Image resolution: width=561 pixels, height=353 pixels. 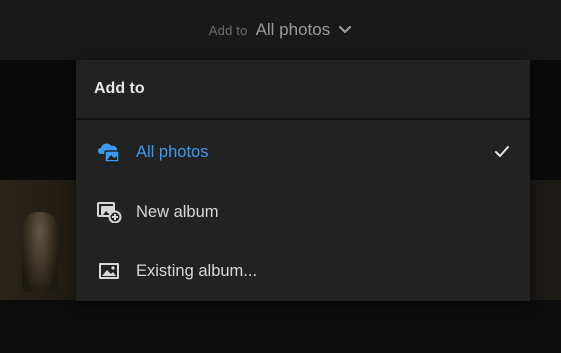 I want to click on menu-item-label: New album, so click(x=177, y=211).